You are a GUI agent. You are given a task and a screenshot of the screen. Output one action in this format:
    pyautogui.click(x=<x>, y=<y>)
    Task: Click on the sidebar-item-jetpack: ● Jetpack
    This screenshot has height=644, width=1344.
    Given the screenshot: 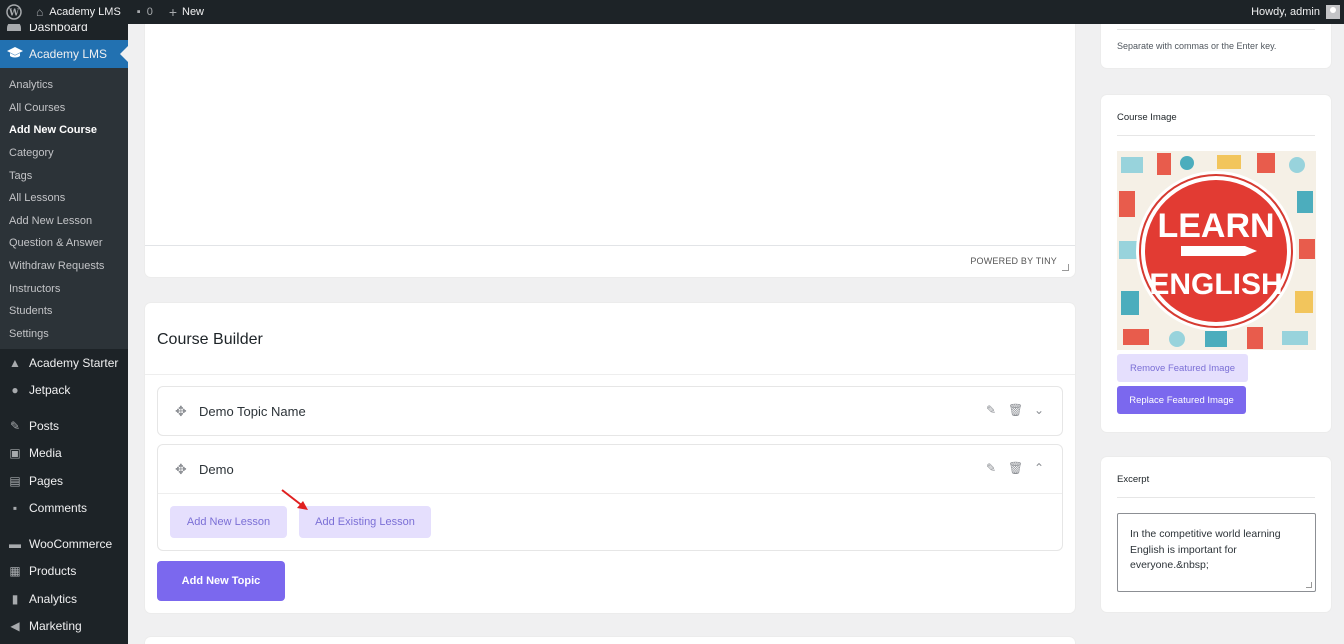 What is the action you would take?
    pyautogui.click(x=64, y=391)
    